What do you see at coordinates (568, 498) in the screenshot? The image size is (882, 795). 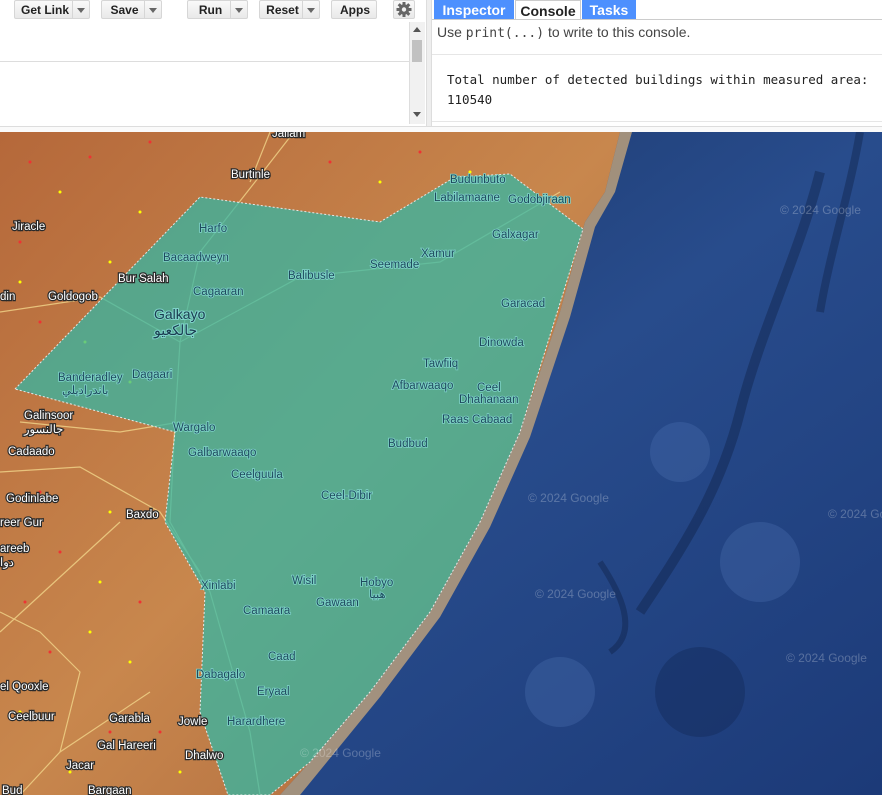 I see `google-watermark-2: © 2024 Google` at bounding box center [568, 498].